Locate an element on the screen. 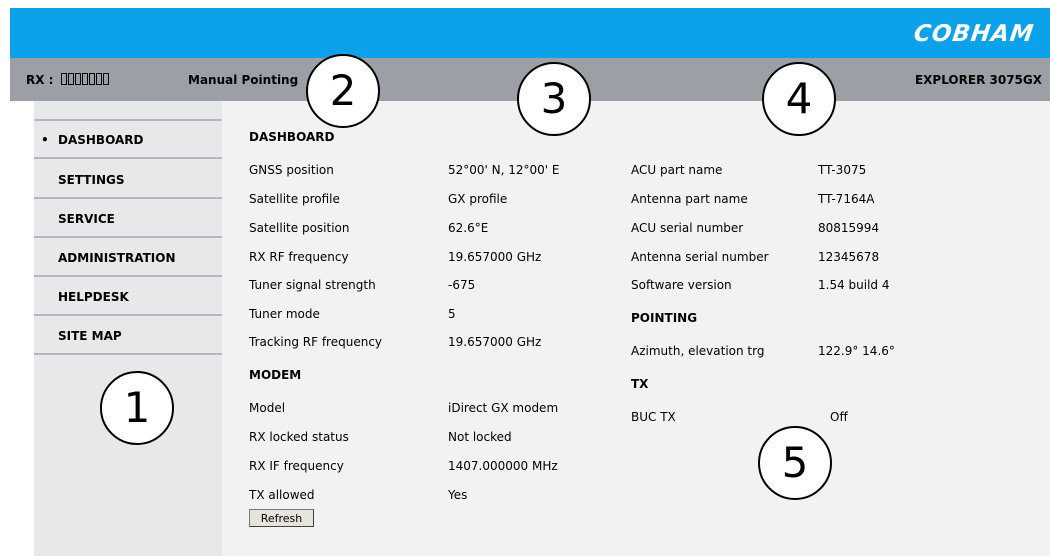  rx-indicator: RX : is located at coordinates (68, 80).